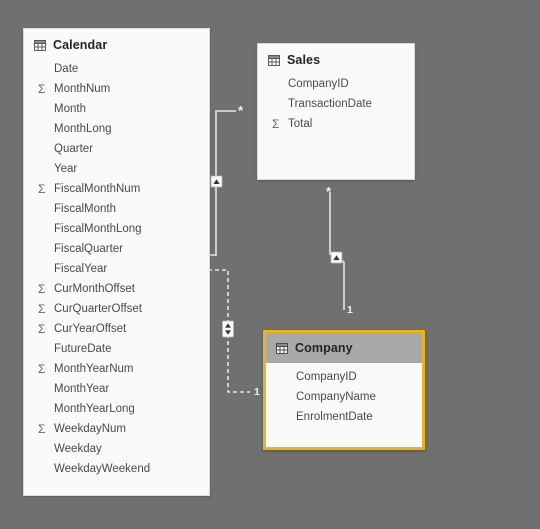 This screenshot has height=529, width=540. Describe the element at coordinates (116, 449) in the screenshot. I see `field-row: ΣWeekday` at that location.